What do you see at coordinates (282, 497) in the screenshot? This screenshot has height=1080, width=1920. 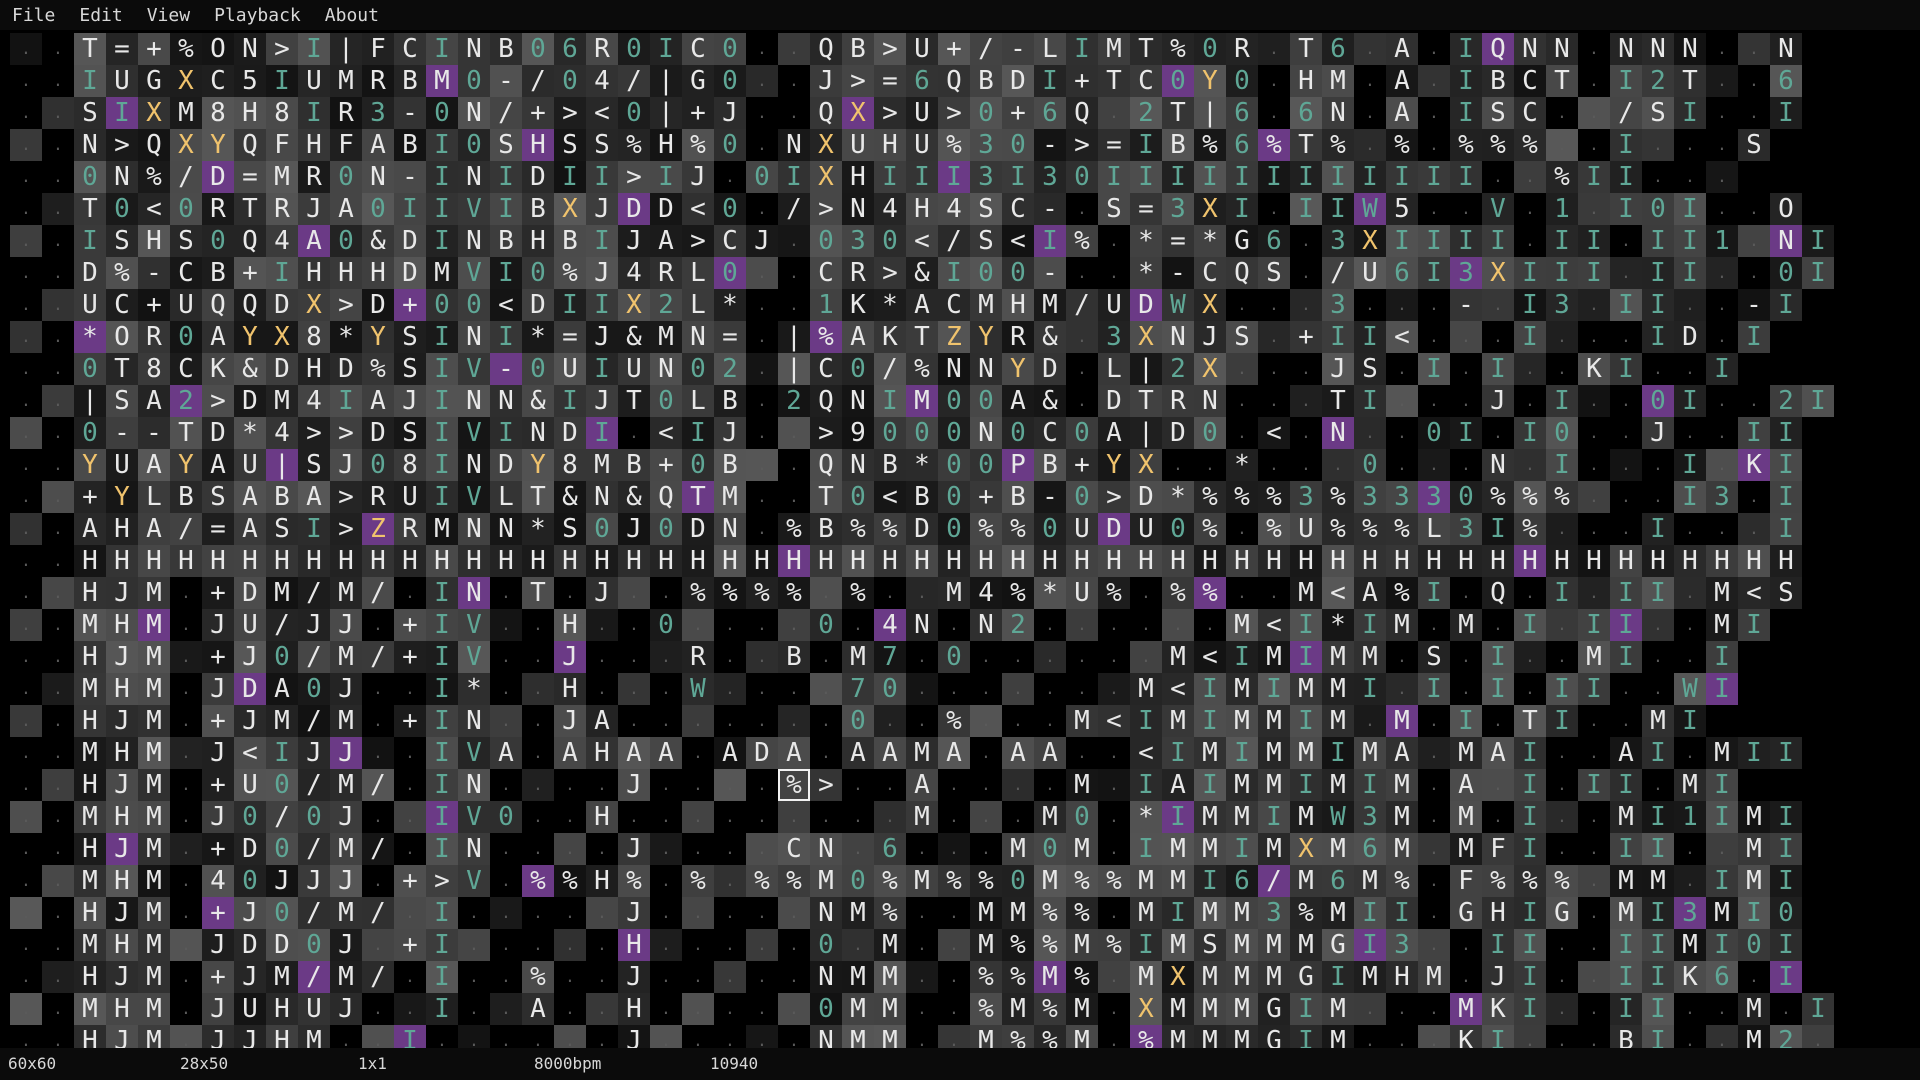 I see `grid-cell: B` at bounding box center [282, 497].